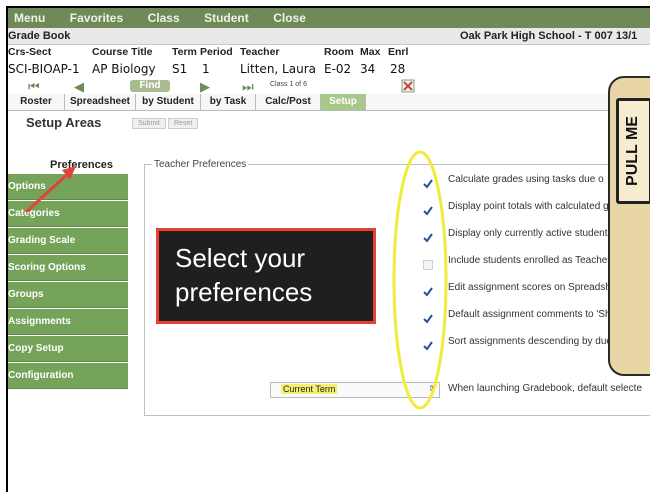  What do you see at coordinates (420, 280) in the screenshot?
I see `highlight-ellipse` at bounding box center [420, 280].